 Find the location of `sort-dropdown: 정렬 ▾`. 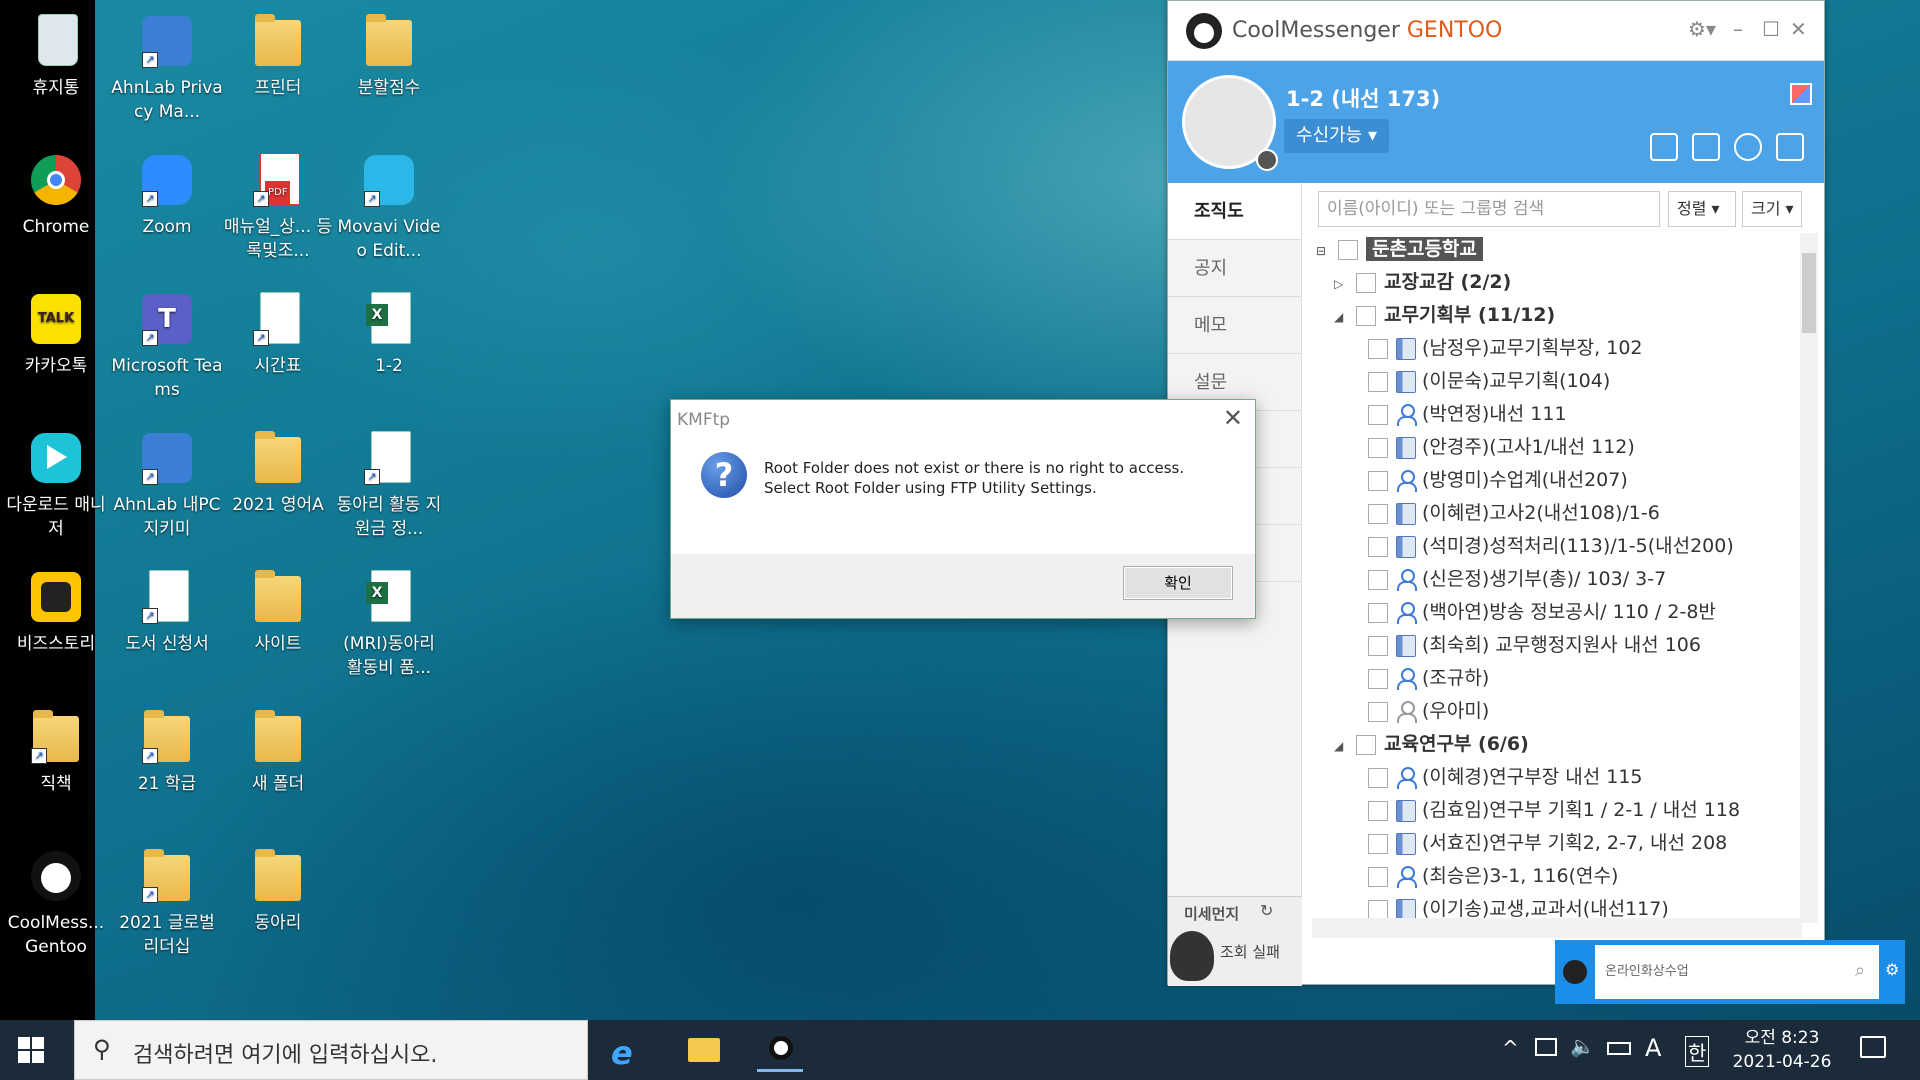

sort-dropdown: 정렬 ▾ is located at coordinates (1702, 209).